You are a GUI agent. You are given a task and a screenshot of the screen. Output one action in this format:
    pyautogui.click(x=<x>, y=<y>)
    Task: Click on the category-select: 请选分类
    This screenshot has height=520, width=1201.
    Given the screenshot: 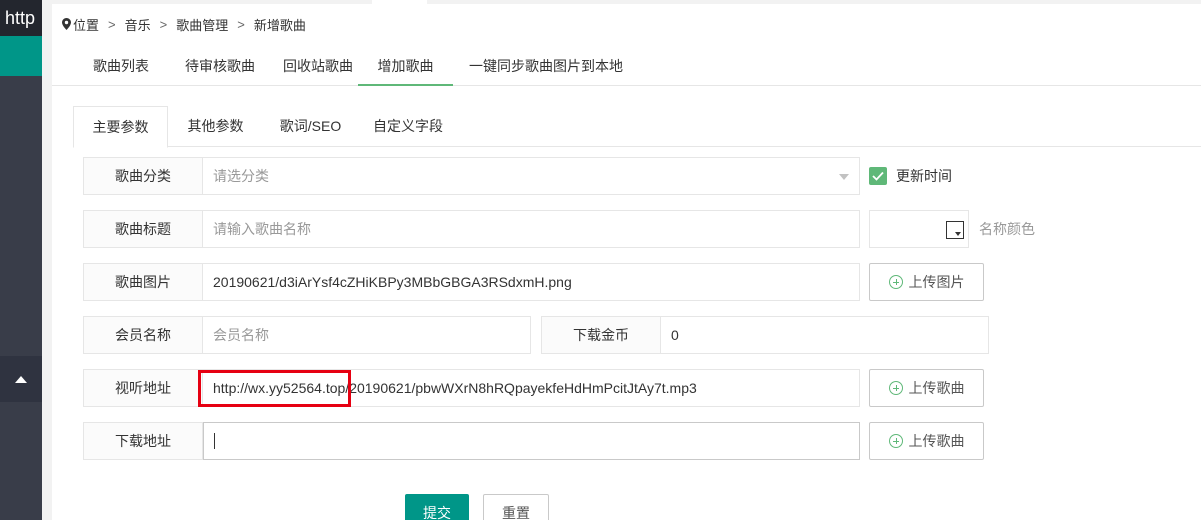 What is the action you would take?
    pyautogui.click(x=531, y=176)
    